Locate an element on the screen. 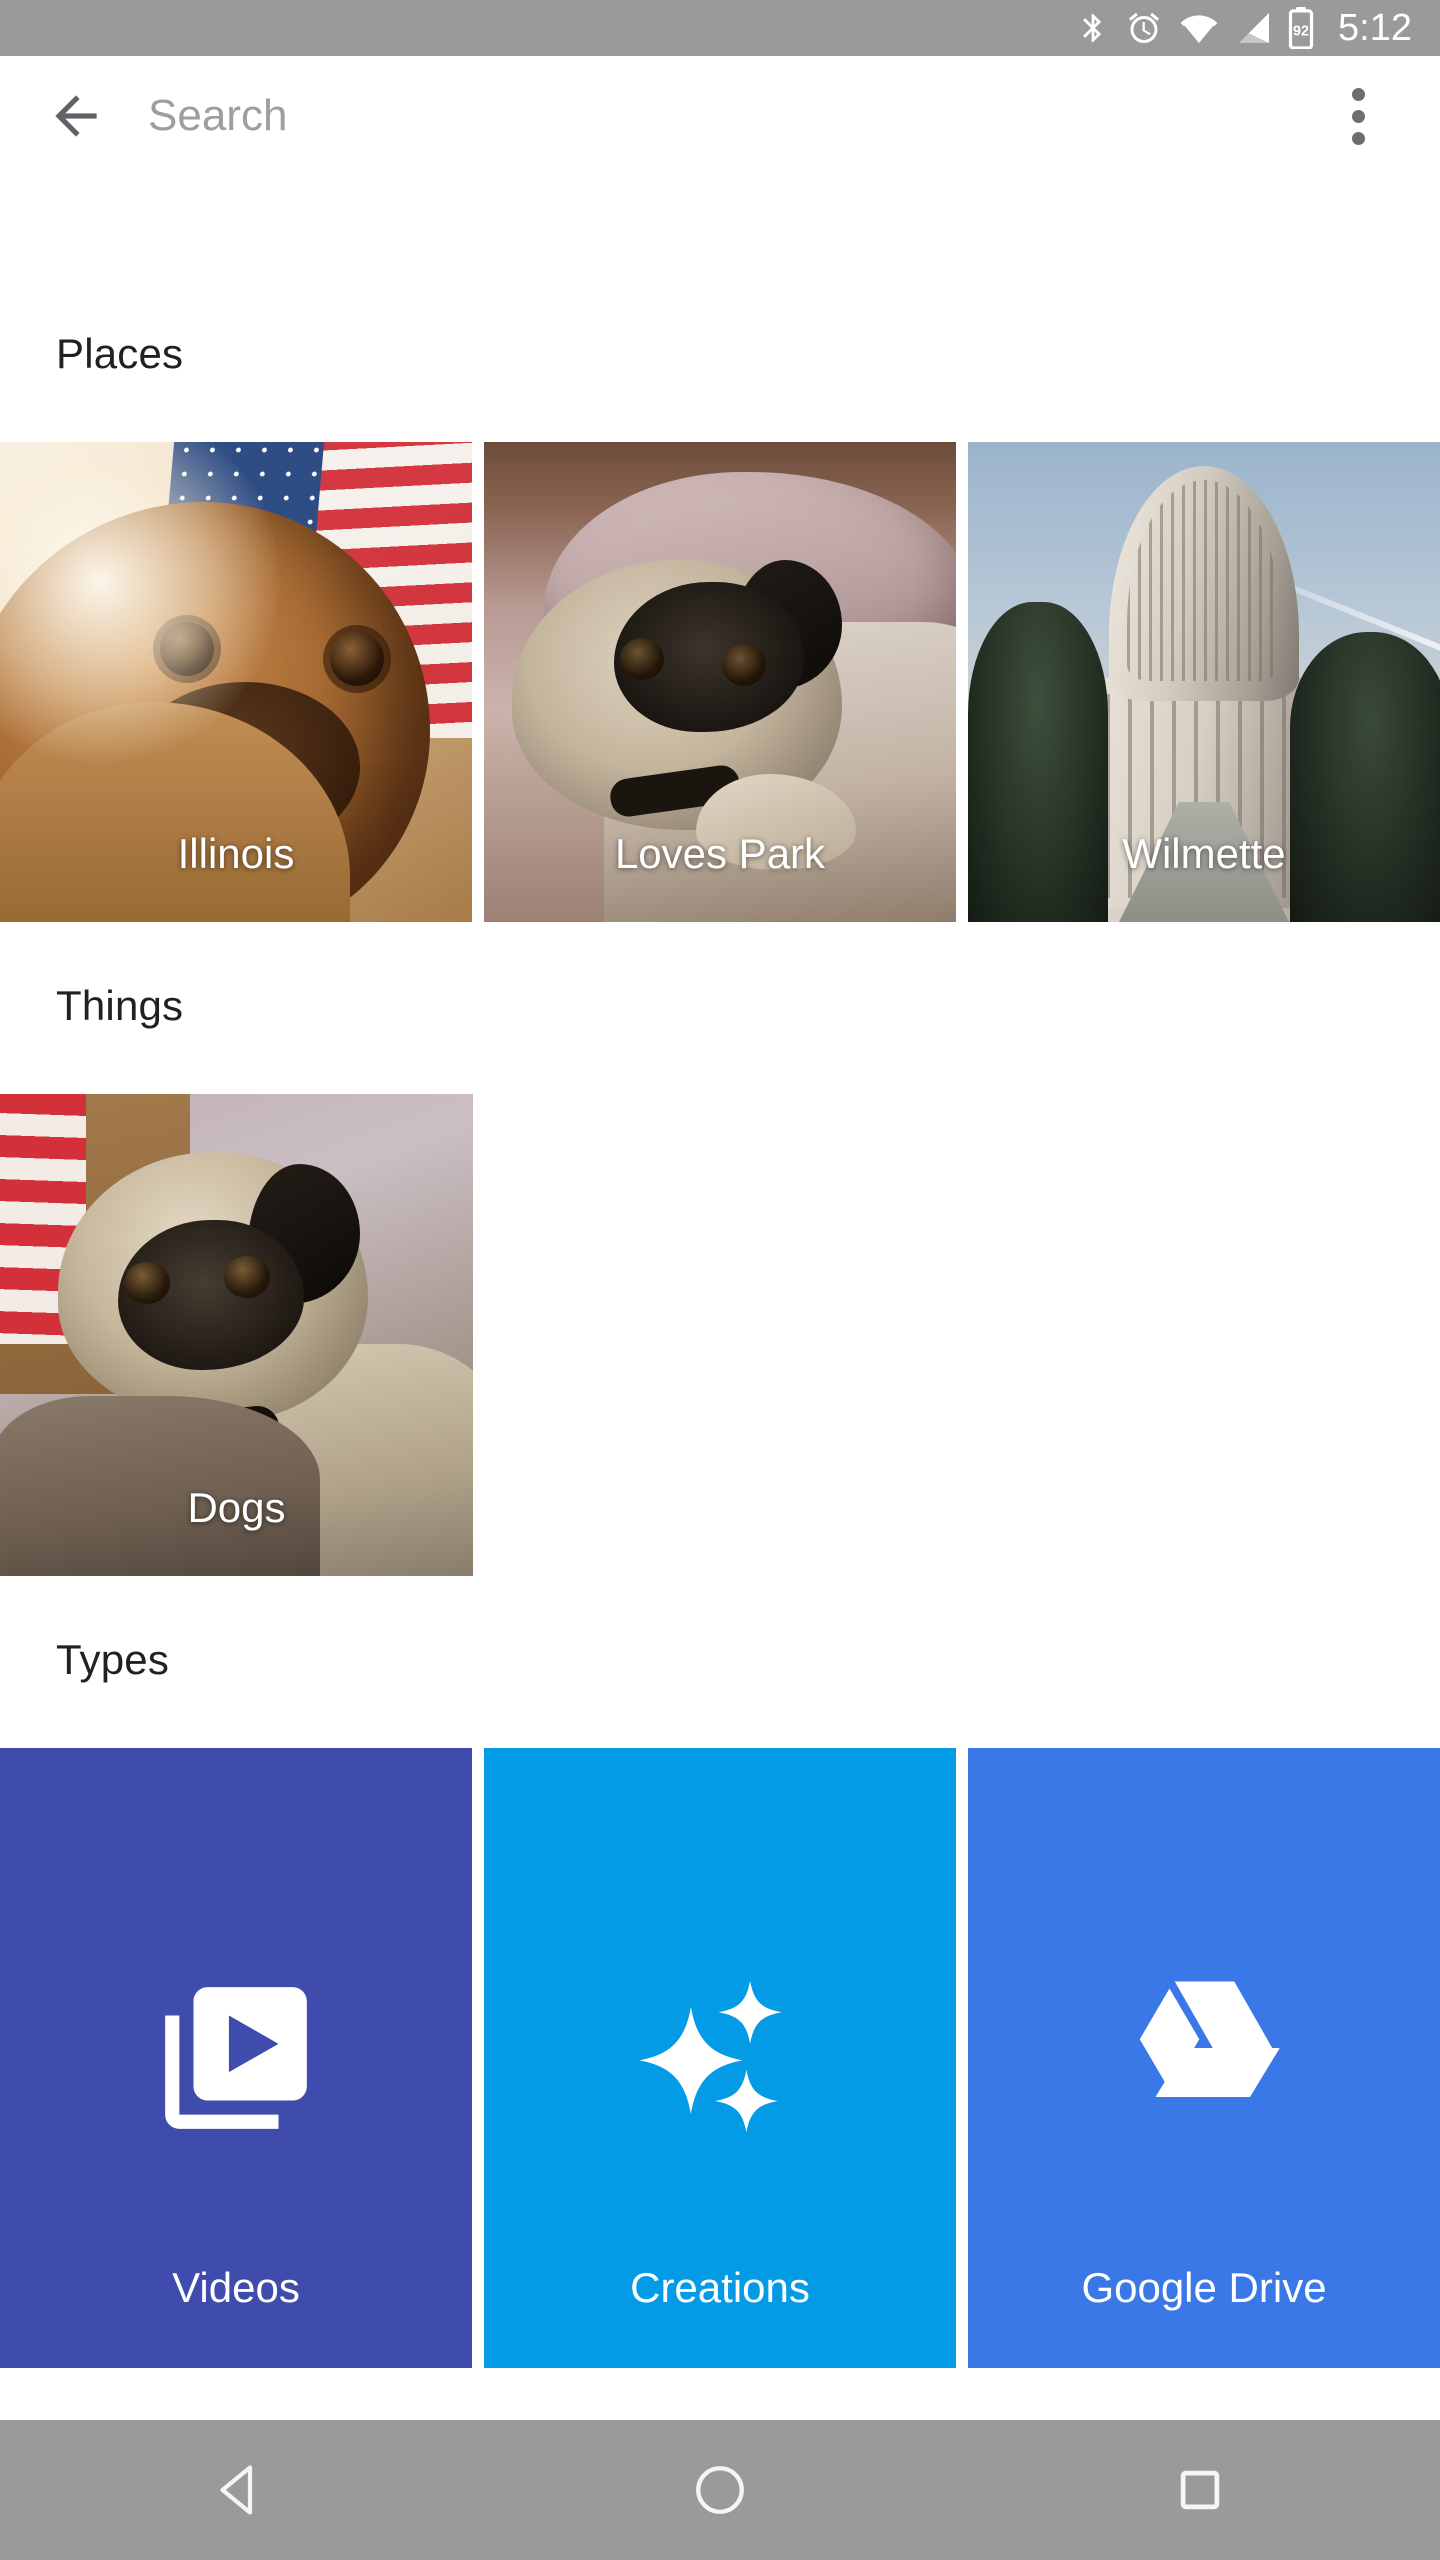 This screenshot has width=1440, height=2560. nav-recents-square-icon is located at coordinates (1200, 2490).